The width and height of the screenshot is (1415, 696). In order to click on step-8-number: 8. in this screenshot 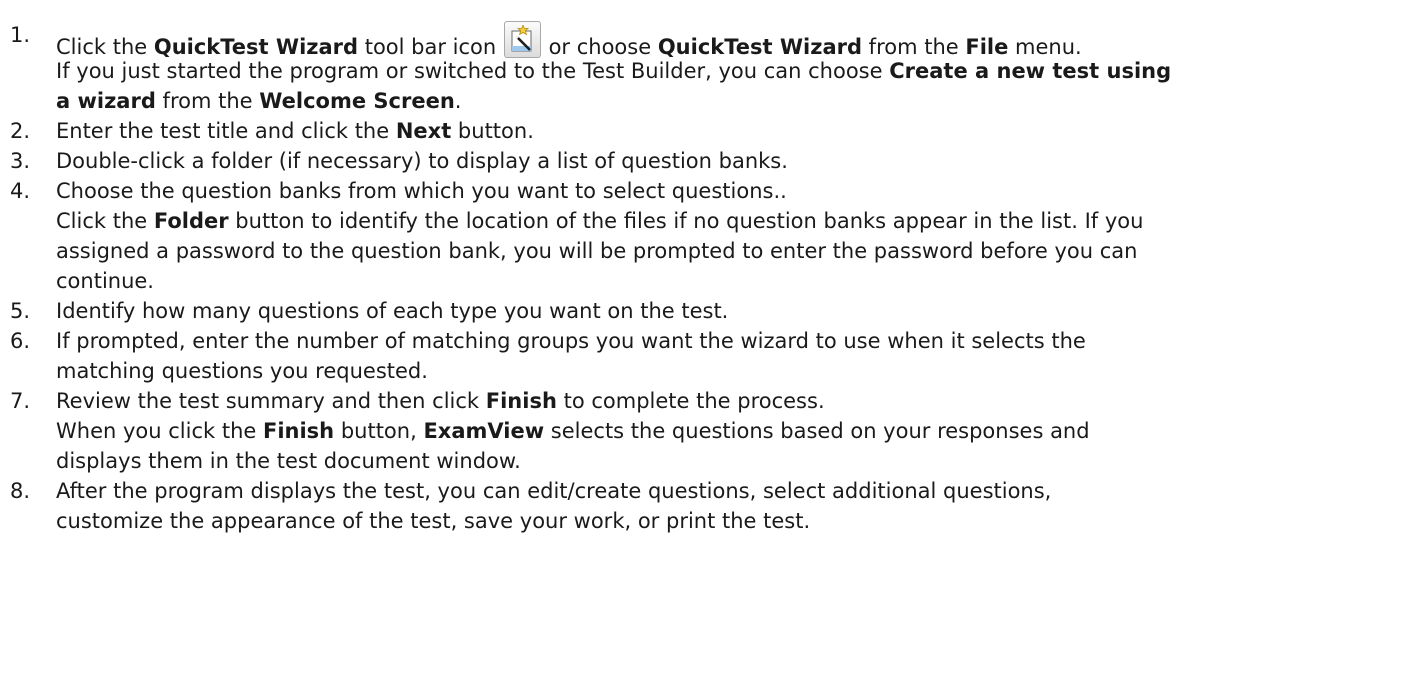, I will do `click(20, 491)`.